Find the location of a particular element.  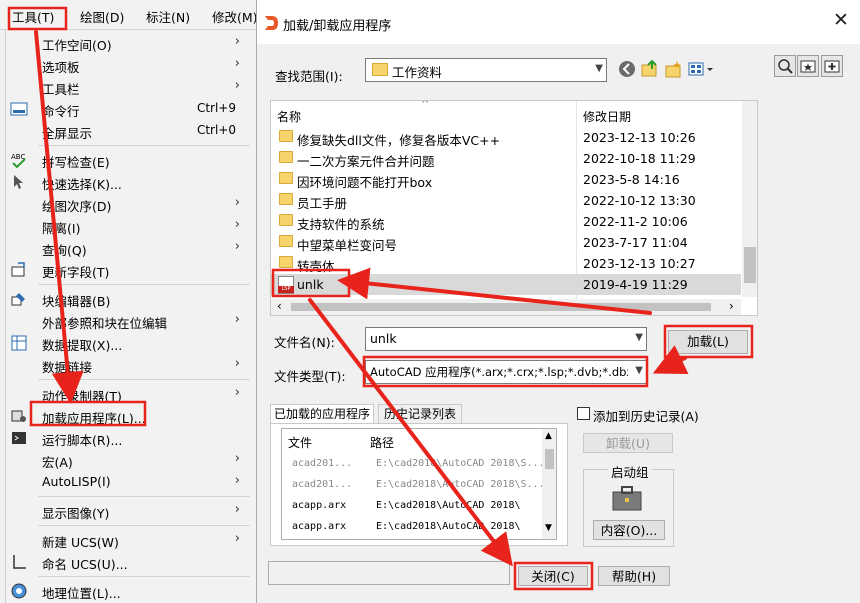

list-item: 中望菜单栏变问号 2023-7-17 11:04 is located at coordinates (506, 242).